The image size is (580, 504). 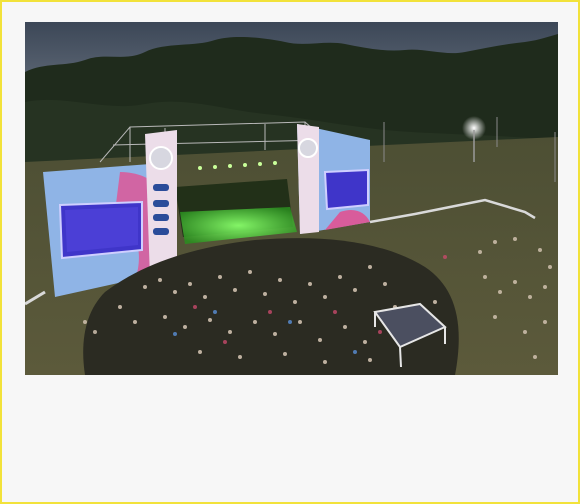 What do you see at coordinates (346, 189) in the screenshot?
I see `video-screen-icon` at bounding box center [346, 189].